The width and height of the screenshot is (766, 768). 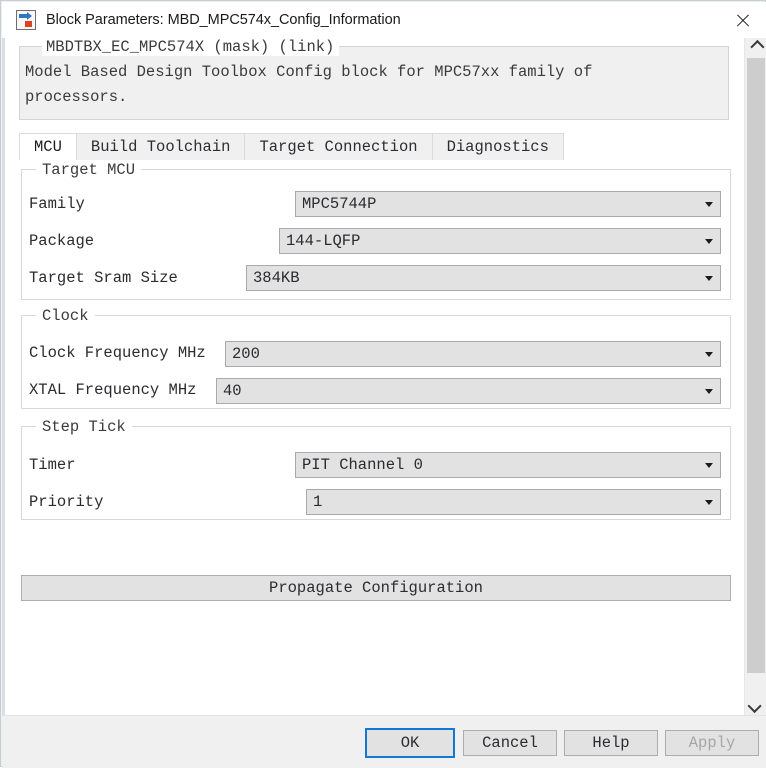 What do you see at coordinates (113, 390) in the screenshot?
I see `label-xtal-frequency: XTAL Frequency MHz` at bounding box center [113, 390].